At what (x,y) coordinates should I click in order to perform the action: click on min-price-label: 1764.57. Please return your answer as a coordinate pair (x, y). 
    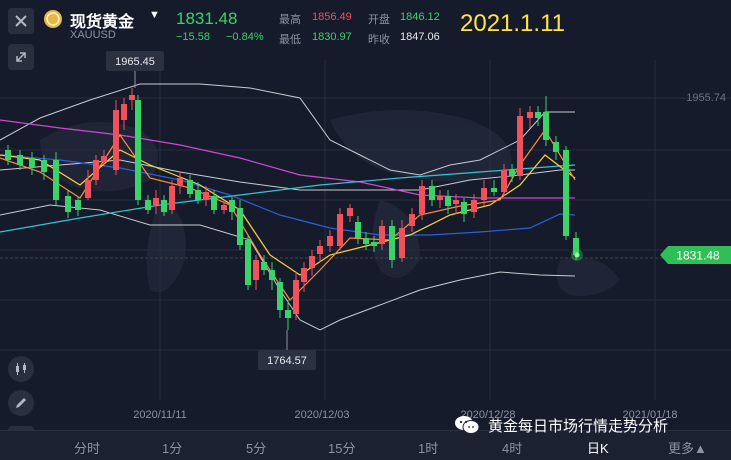
    Looking at the image, I should click on (287, 361).